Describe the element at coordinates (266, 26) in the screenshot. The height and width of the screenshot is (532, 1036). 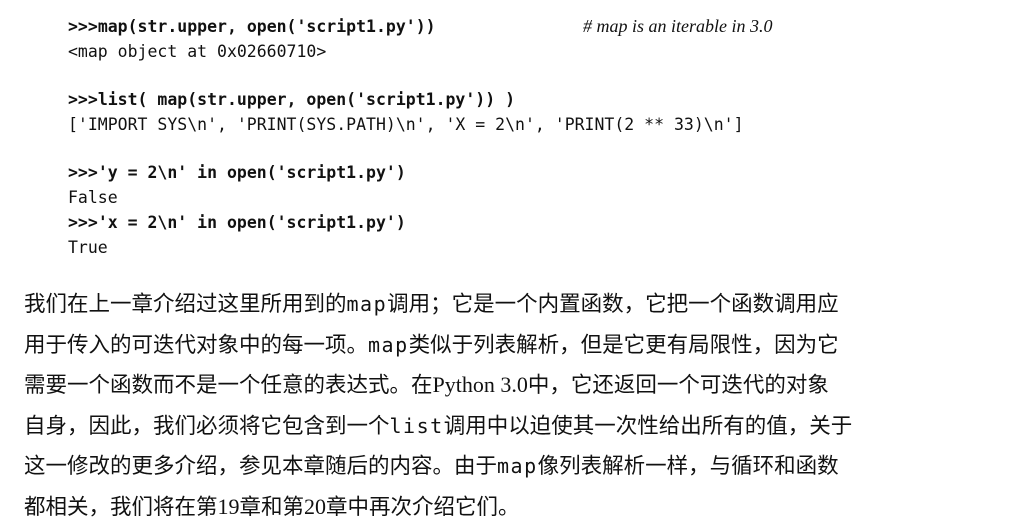
I see `code-input: map(str.upper, open('script1.py'))` at that location.